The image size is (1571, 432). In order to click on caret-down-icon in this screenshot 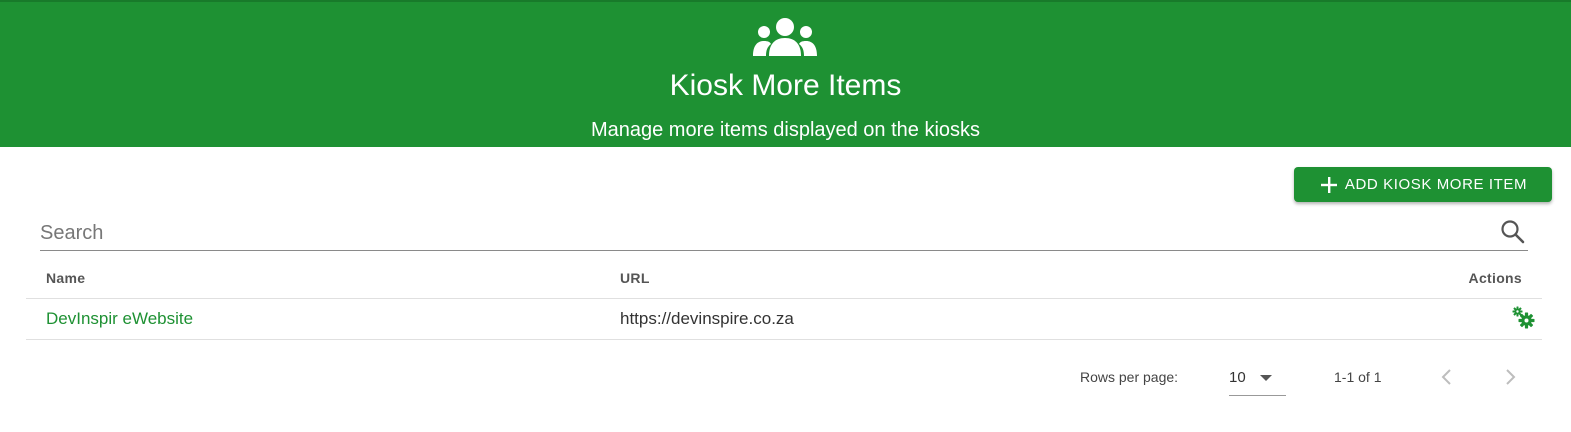, I will do `click(1266, 378)`.